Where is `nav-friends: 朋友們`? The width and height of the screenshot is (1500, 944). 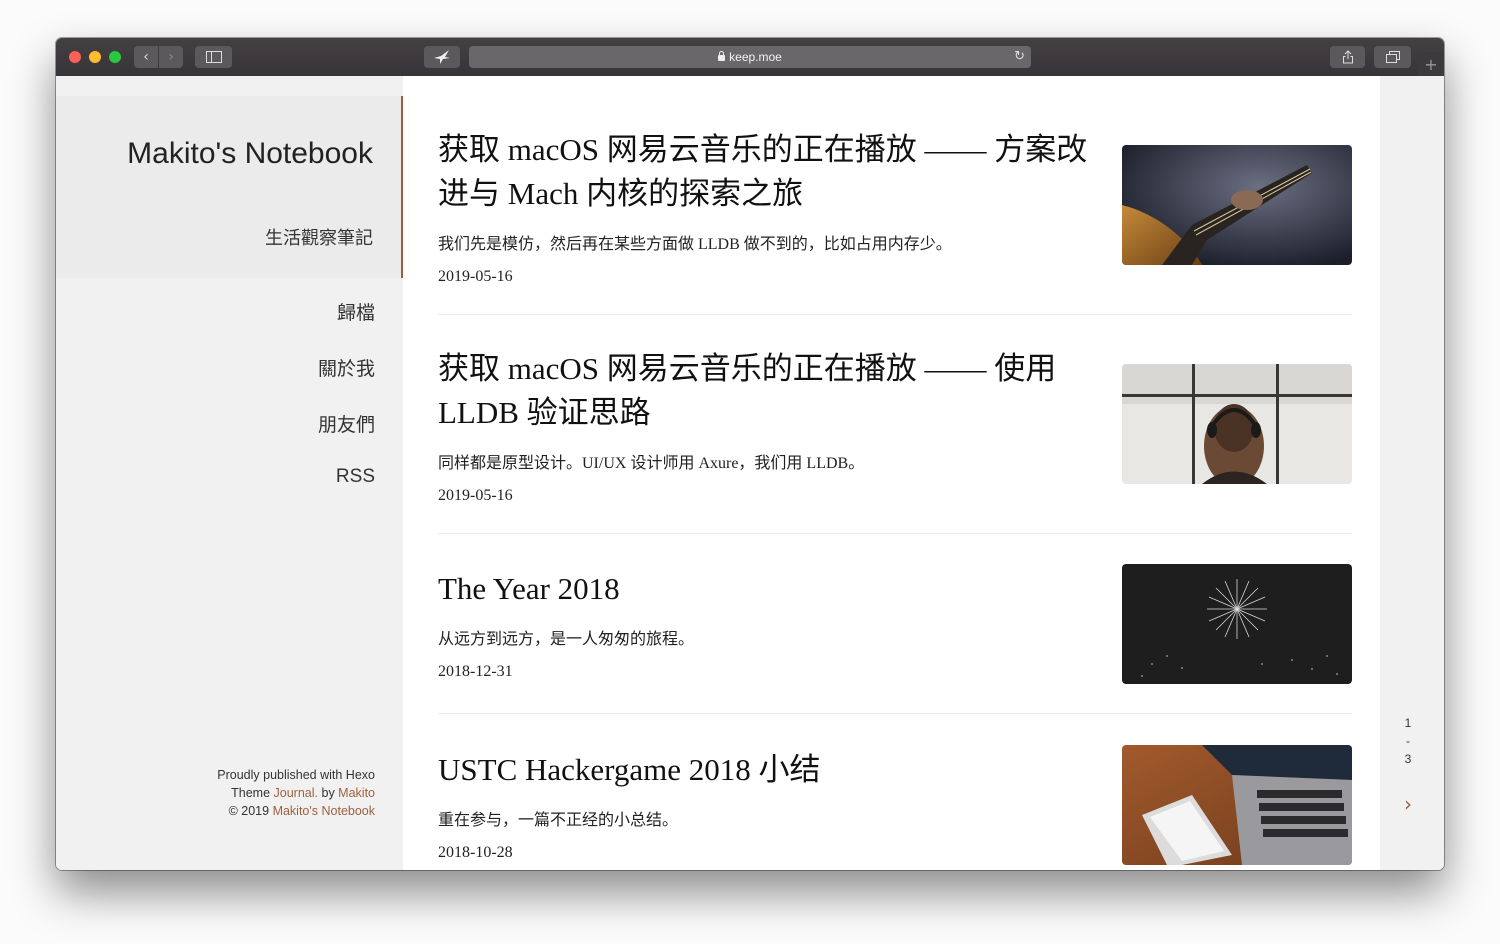 nav-friends: 朋友們 is located at coordinates (346, 438).